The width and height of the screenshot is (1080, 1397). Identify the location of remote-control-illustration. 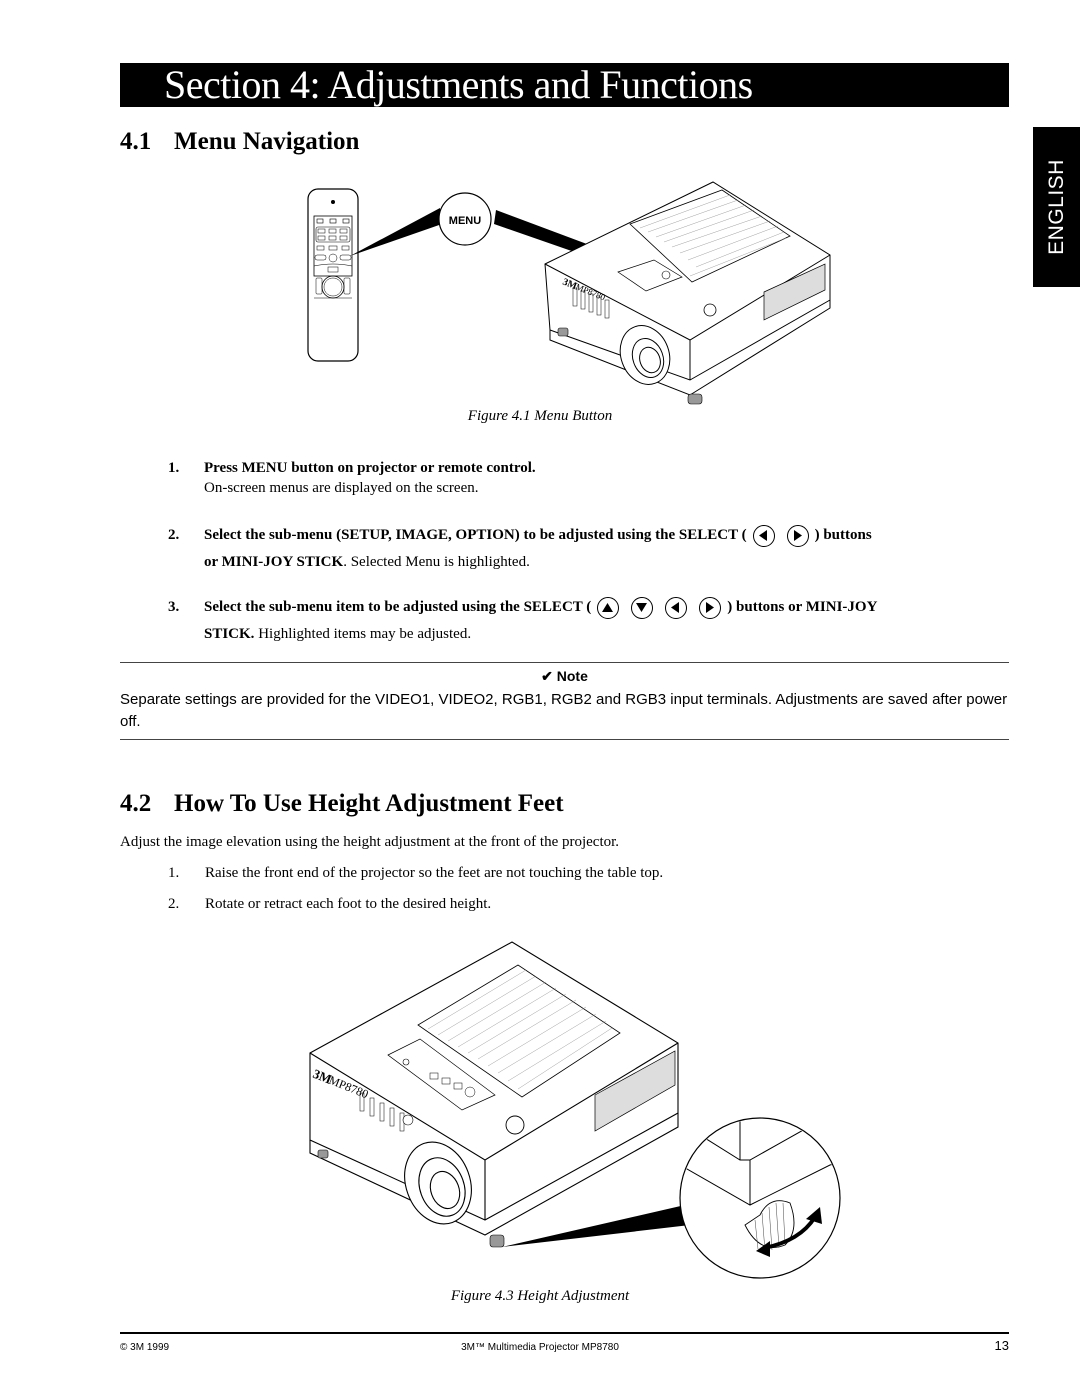
(333, 275).